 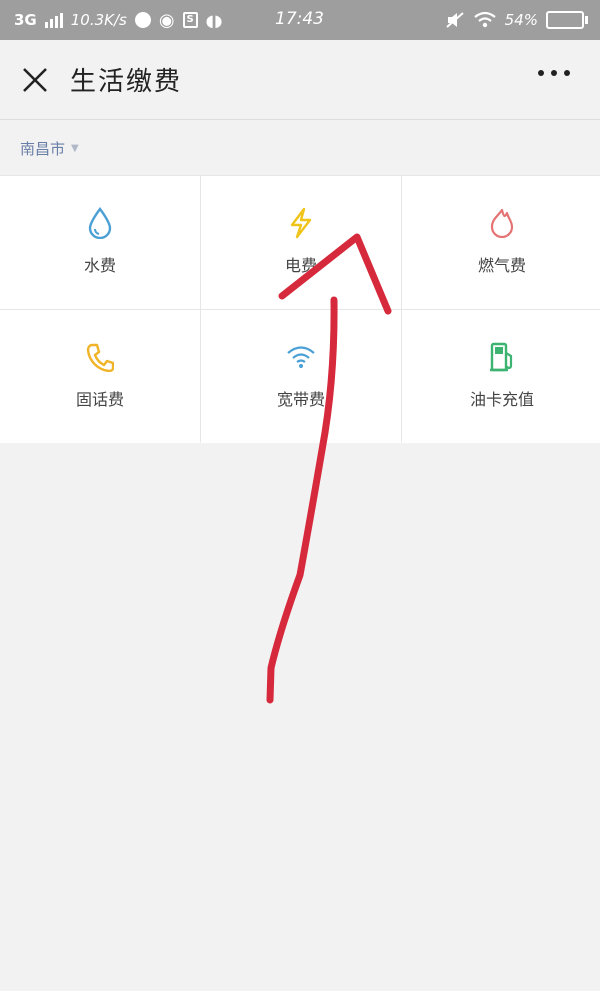 I want to click on service-label: 电费, so click(x=300, y=265).